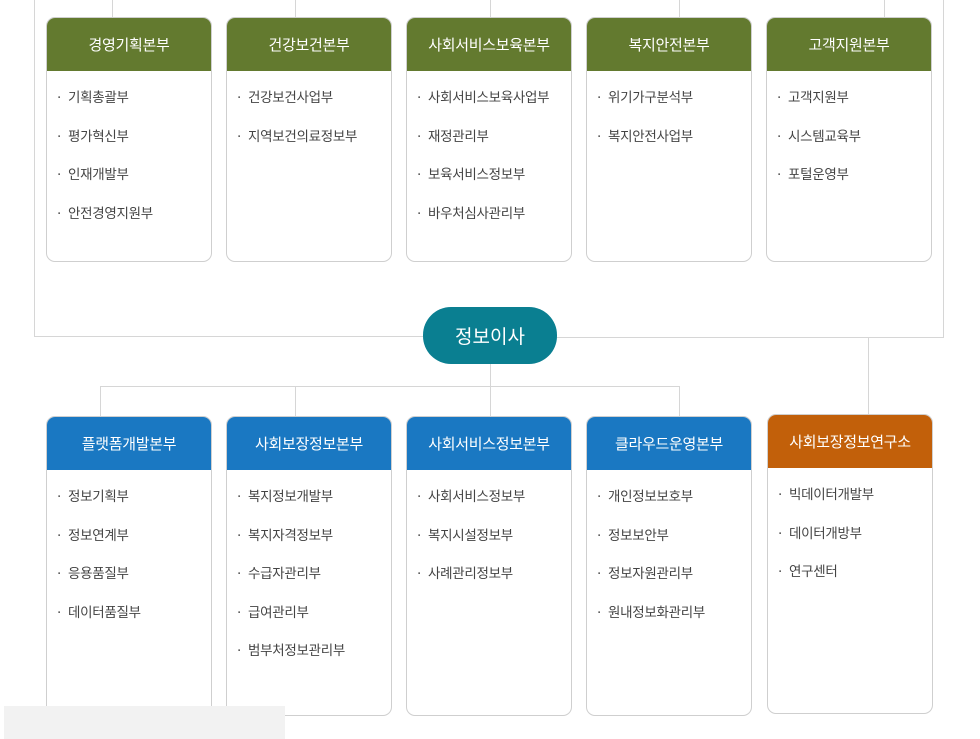 This screenshot has width=980, height=739. Describe the element at coordinates (494, 222) in the screenshot. I see `department-item: 바우처심사관리부` at that location.